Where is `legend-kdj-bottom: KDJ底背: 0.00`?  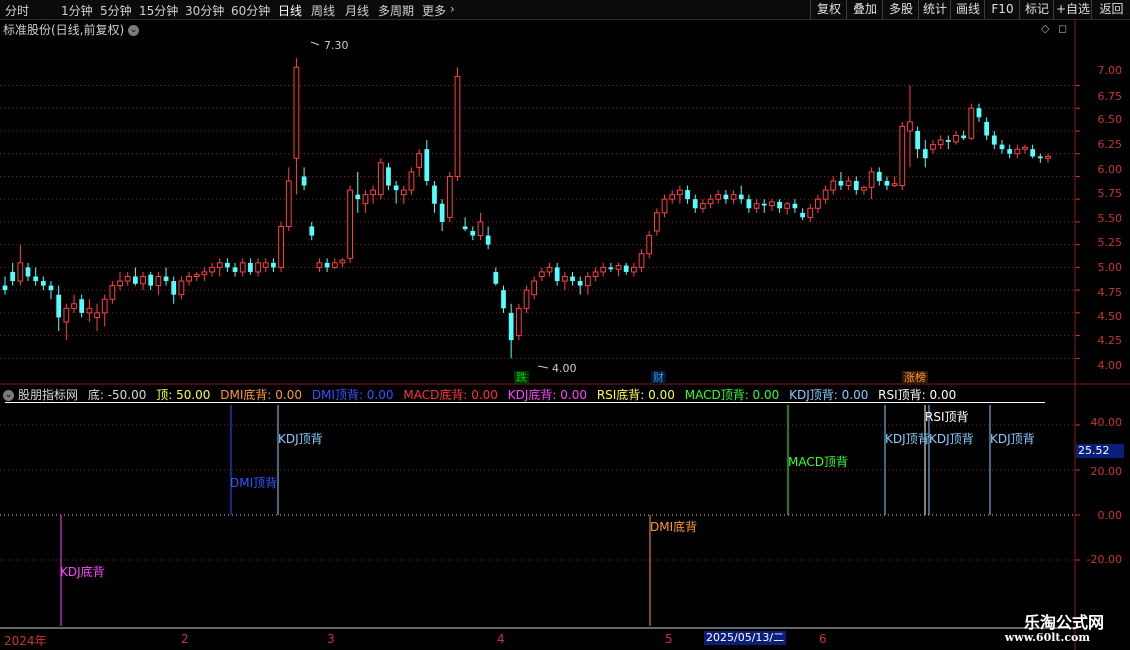 legend-kdj-bottom: KDJ底背: 0.00 is located at coordinates (547, 395).